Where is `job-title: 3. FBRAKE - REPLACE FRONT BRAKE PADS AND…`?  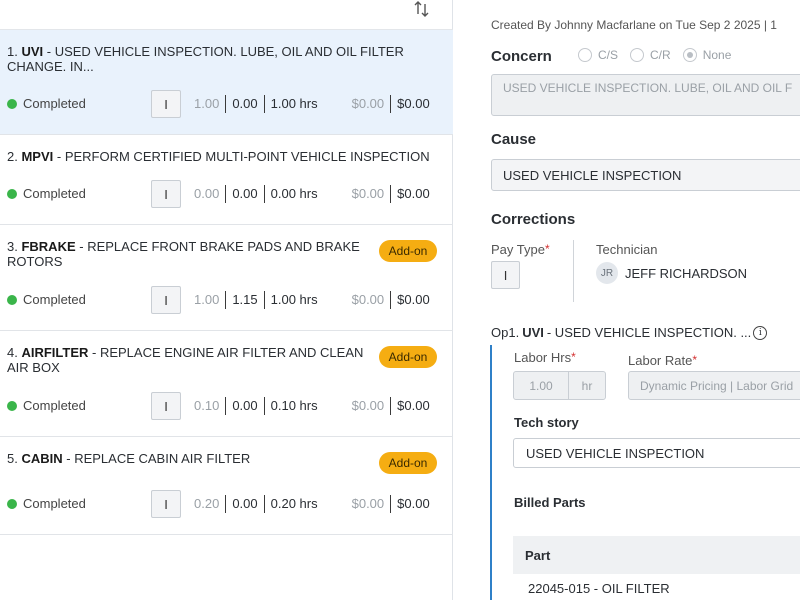
job-title: 3. FBRAKE - REPLACE FRONT BRAKE PADS AND… is located at coordinates (183, 254).